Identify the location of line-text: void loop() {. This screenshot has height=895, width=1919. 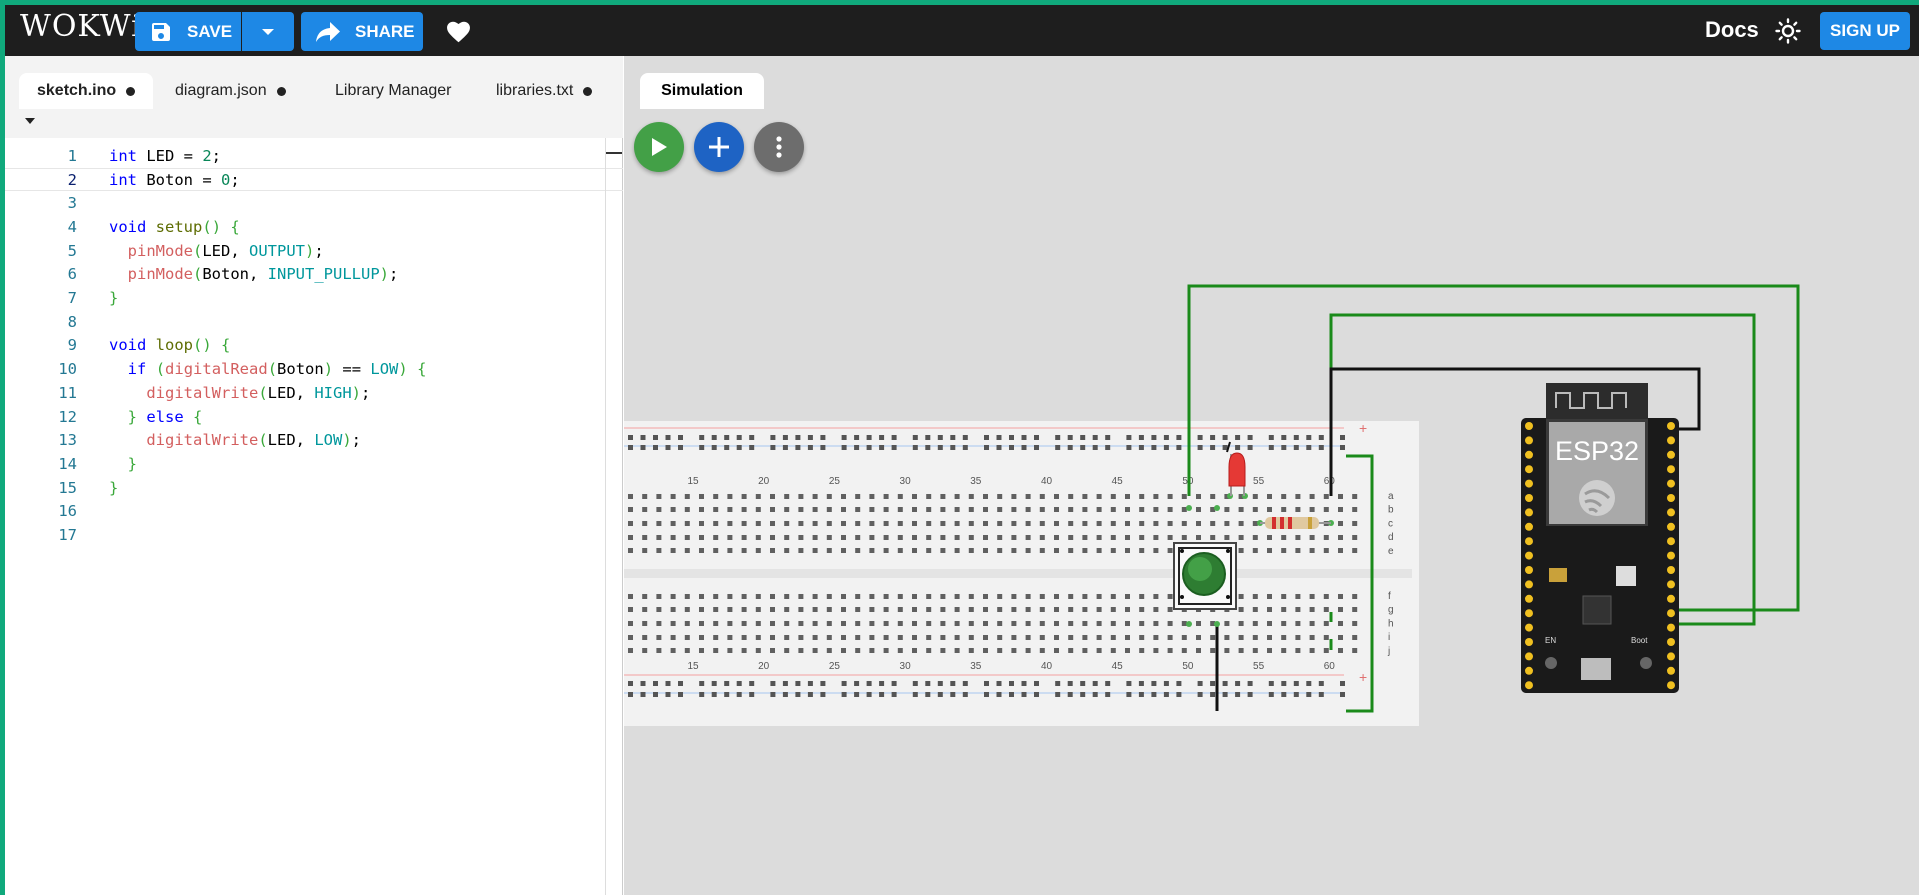
(170, 345).